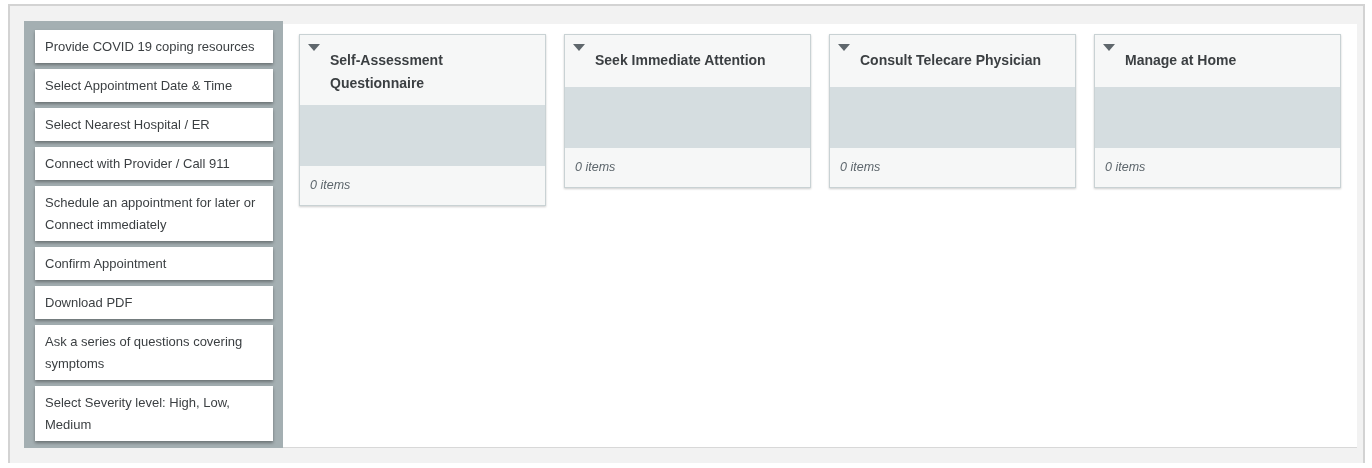  What do you see at coordinates (154, 213) in the screenshot?
I see `sort-card: Schedule an appointment for later or Connect immediately` at bounding box center [154, 213].